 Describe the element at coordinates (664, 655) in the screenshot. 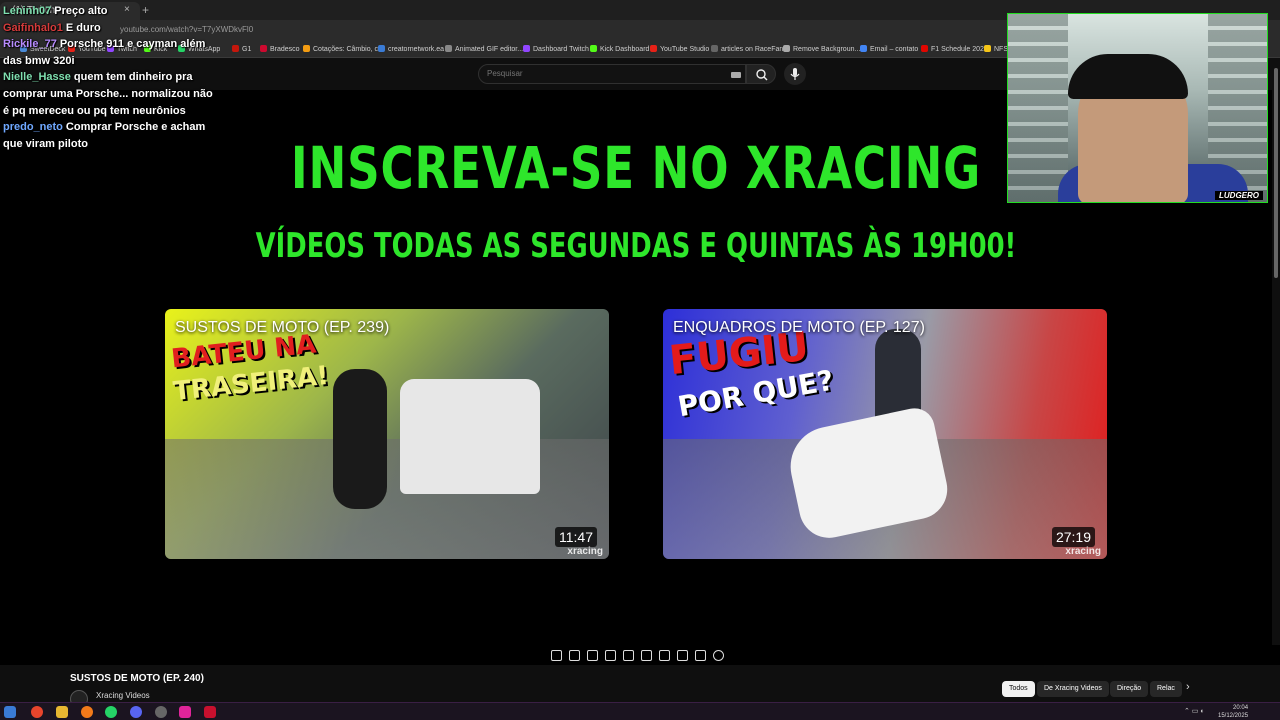

I see `speed-icon` at that location.